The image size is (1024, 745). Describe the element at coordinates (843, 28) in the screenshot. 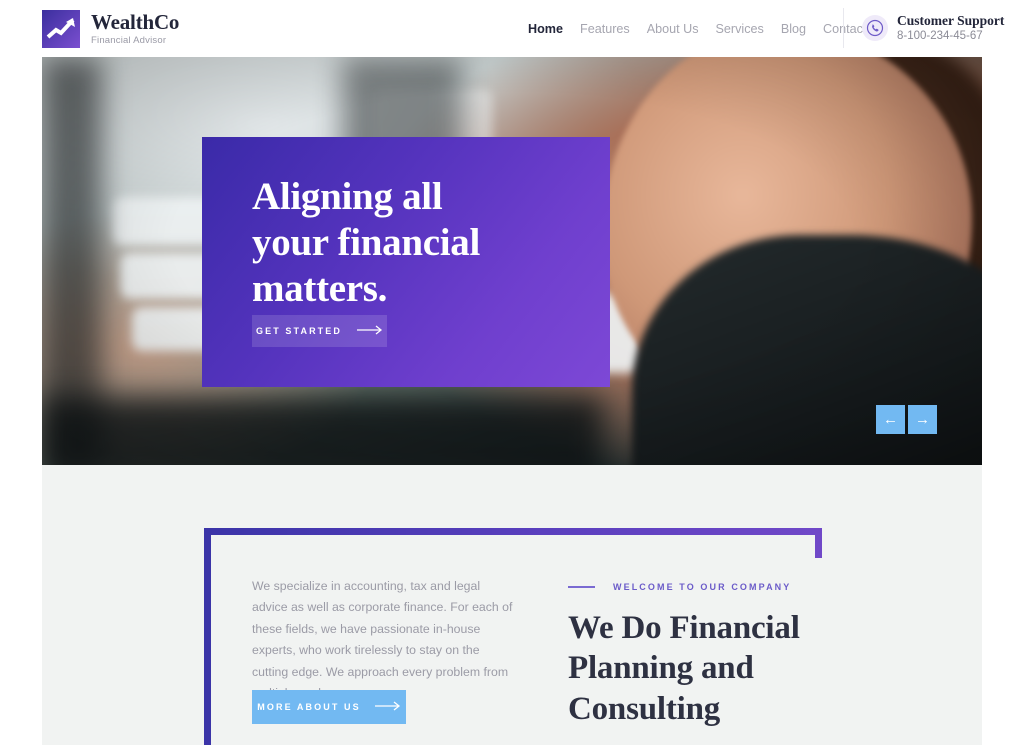

I see `header-divider` at that location.